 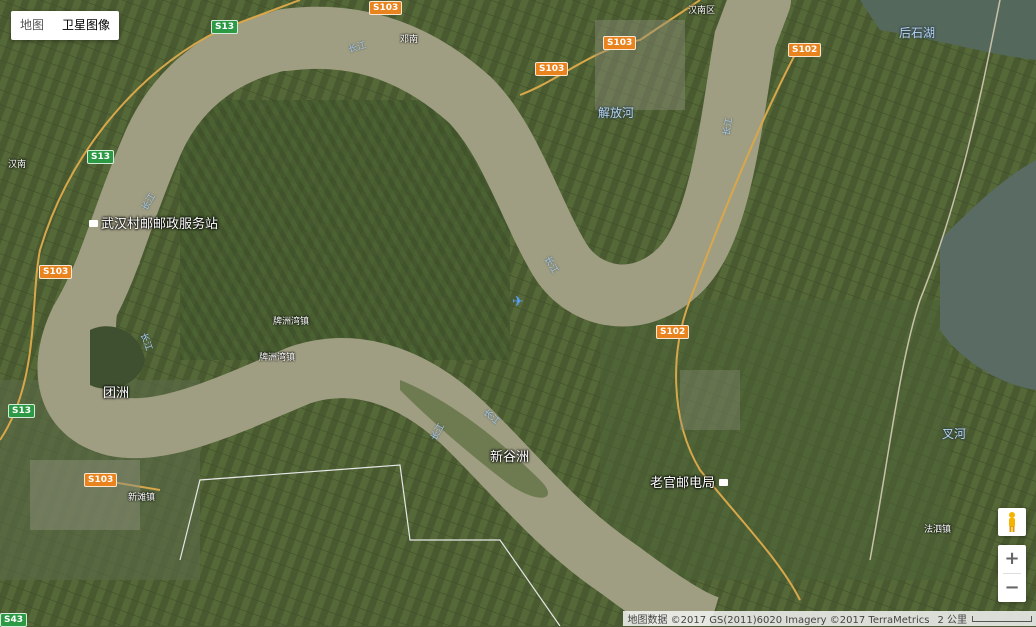 I want to click on scale-label: 2 公里, so click(x=952, y=620).